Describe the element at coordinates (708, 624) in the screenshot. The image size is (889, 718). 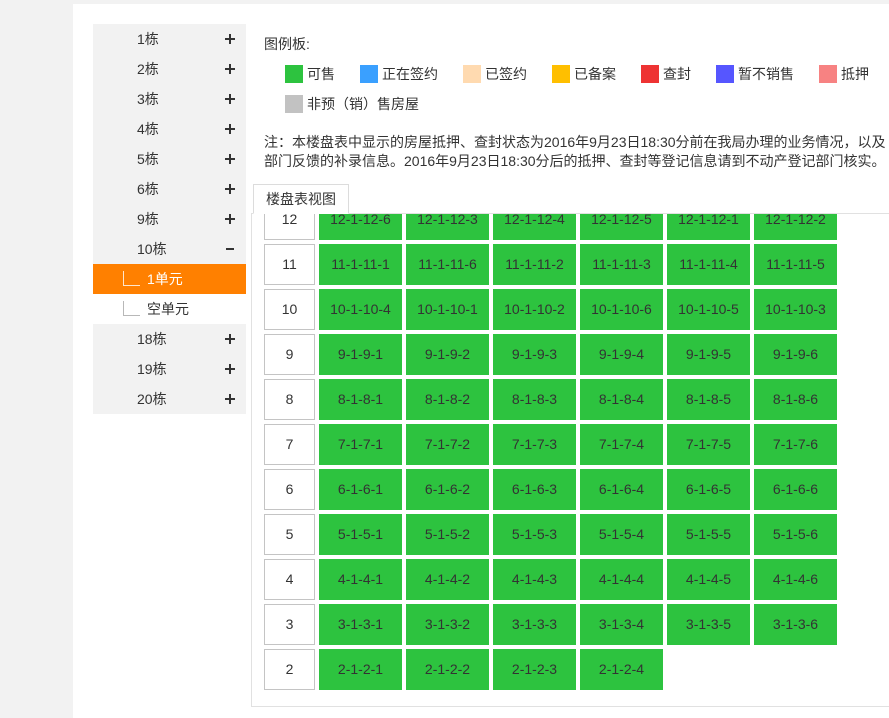
I see `unit-cell: 3-1-3-5` at that location.